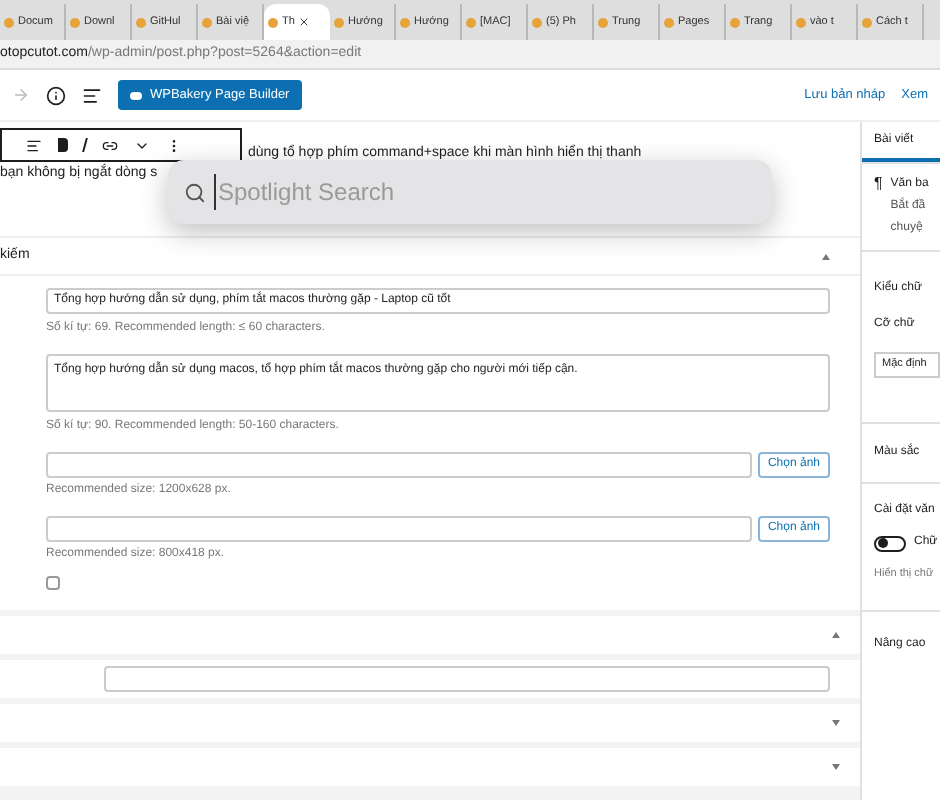  Describe the element at coordinates (304, 22) in the screenshot. I see `close-icon` at that location.